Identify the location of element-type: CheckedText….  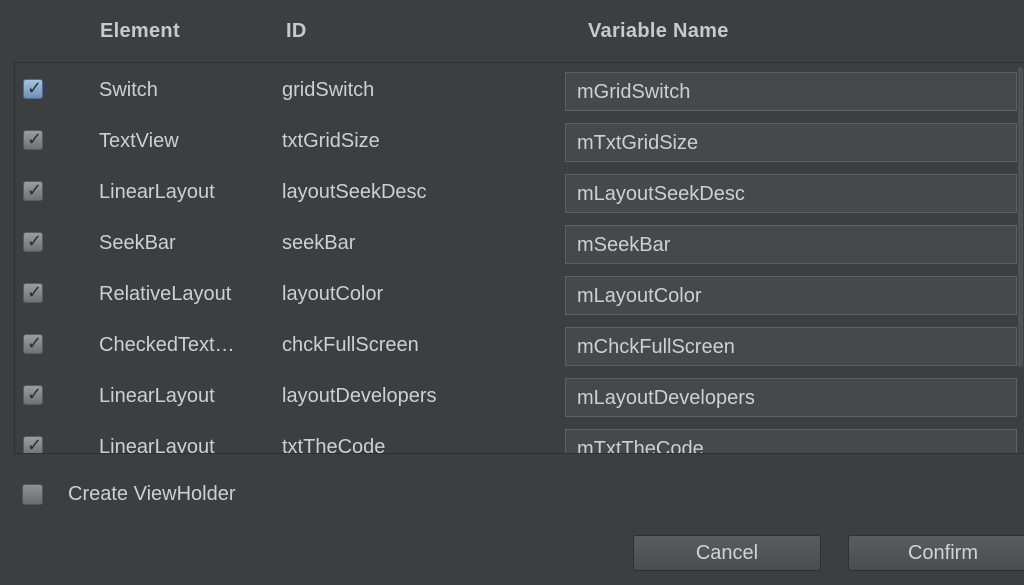
(167, 345).